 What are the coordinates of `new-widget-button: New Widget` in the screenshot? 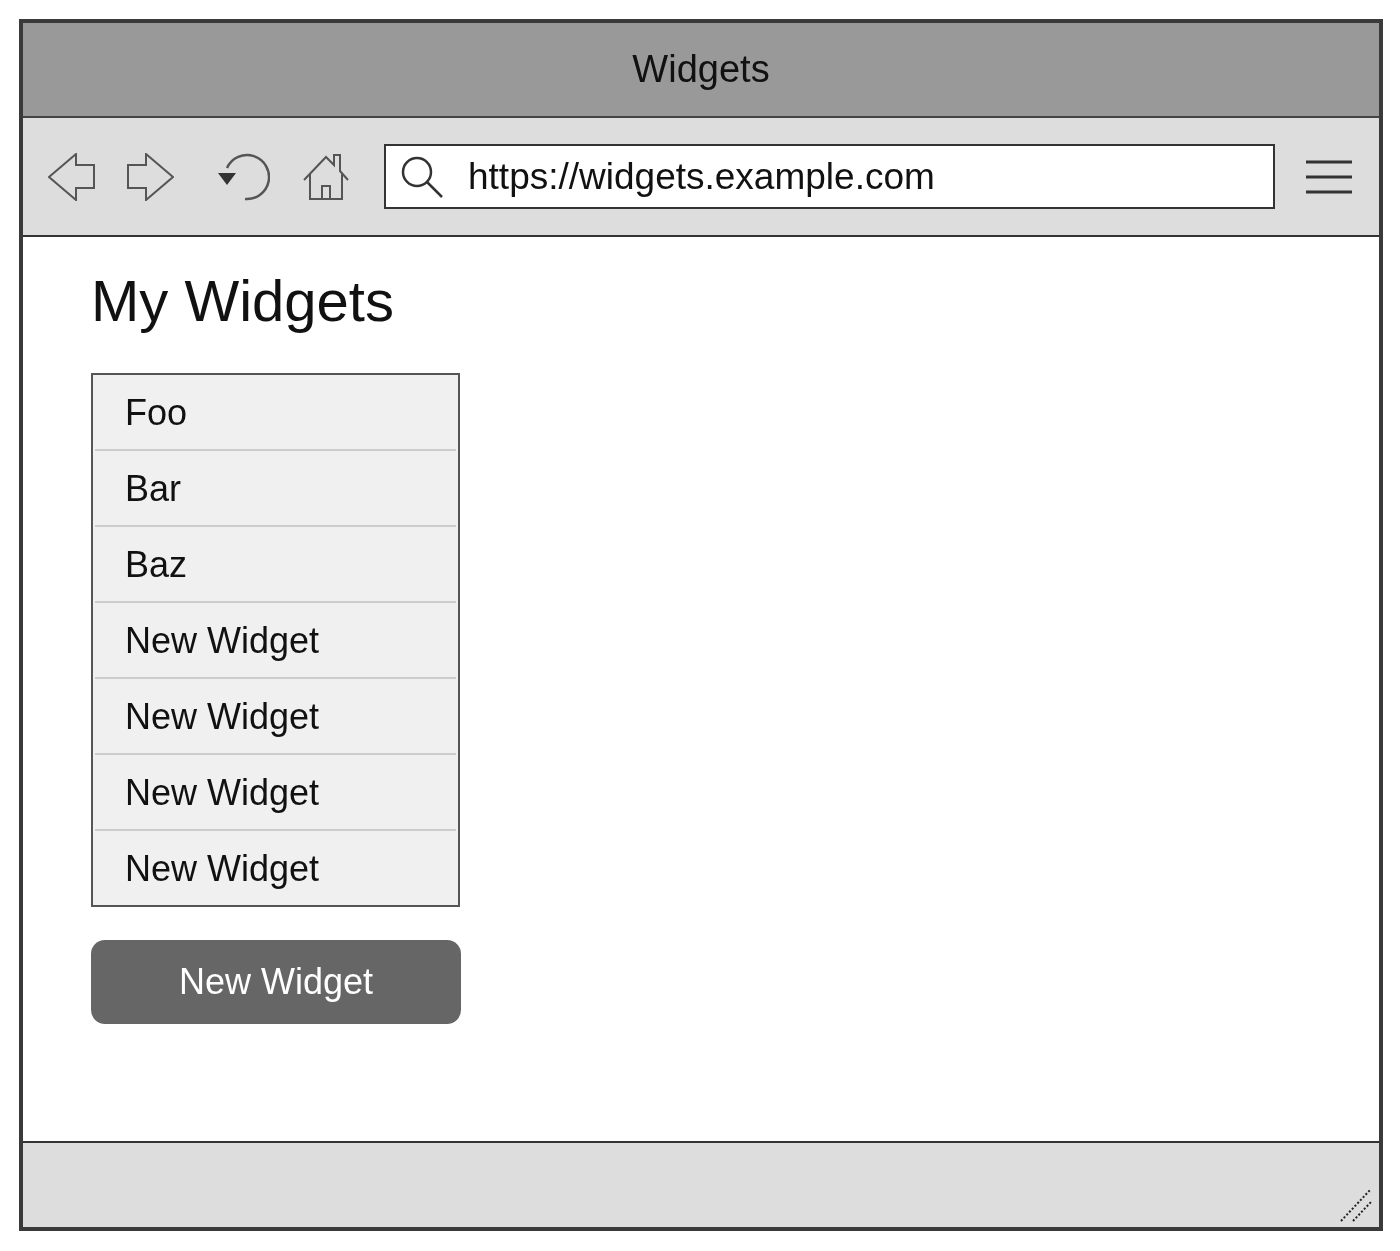 It's located at (276, 982).